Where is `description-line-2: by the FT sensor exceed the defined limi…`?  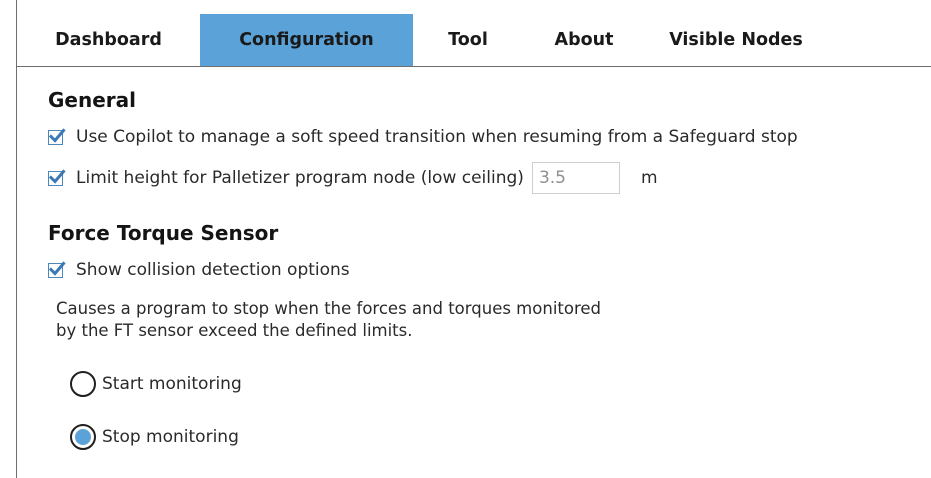
description-line-2: by the FT sensor exceed the defined limi… is located at coordinates (234, 330).